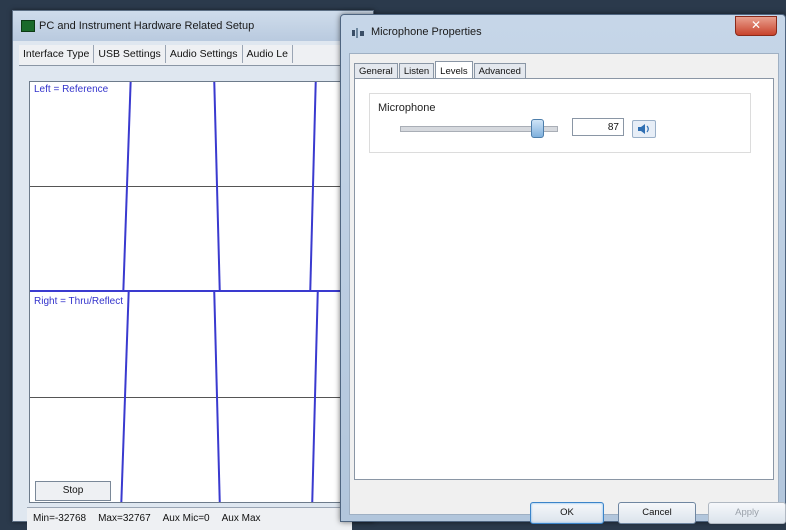 The height and width of the screenshot is (530, 786). What do you see at coordinates (79, 301) in the screenshot?
I see `scope-bottom-label: Right = Thru/Reflect` at bounding box center [79, 301].